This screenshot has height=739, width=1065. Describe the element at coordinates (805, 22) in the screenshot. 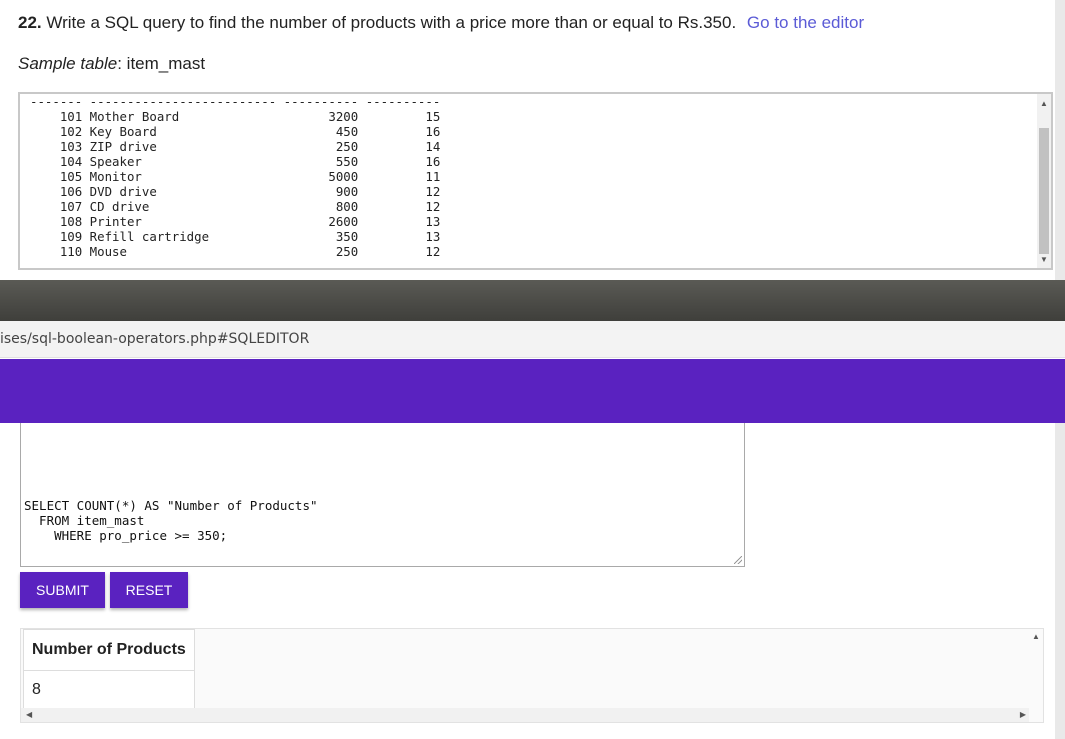

I see `go-to-editor-link: Go to the editor` at that location.